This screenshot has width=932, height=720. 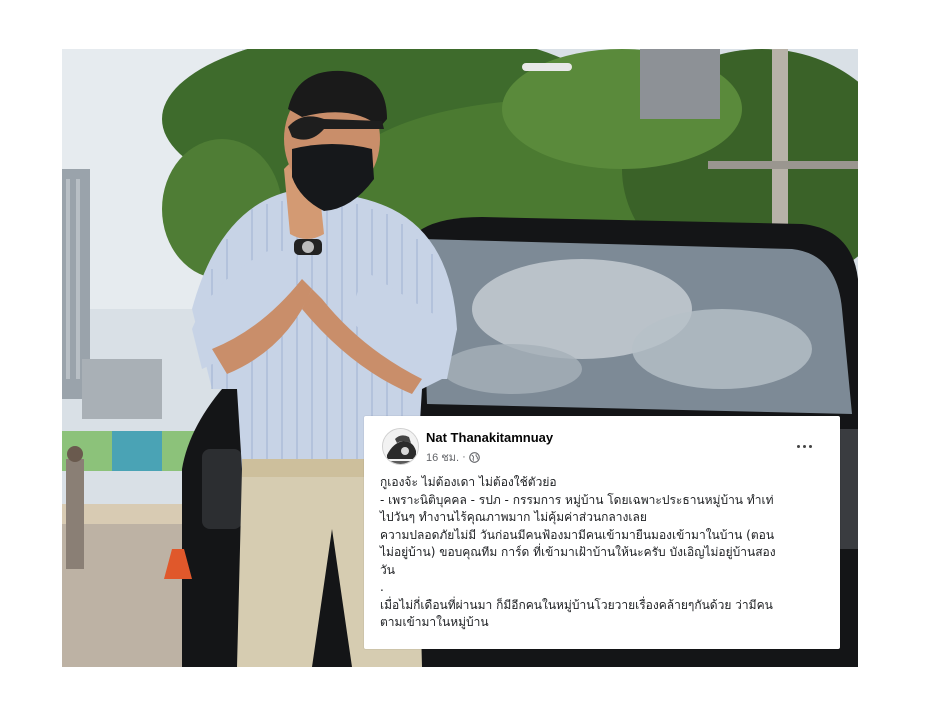 What do you see at coordinates (474, 457) in the screenshot?
I see `globe-icon` at bounding box center [474, 457].